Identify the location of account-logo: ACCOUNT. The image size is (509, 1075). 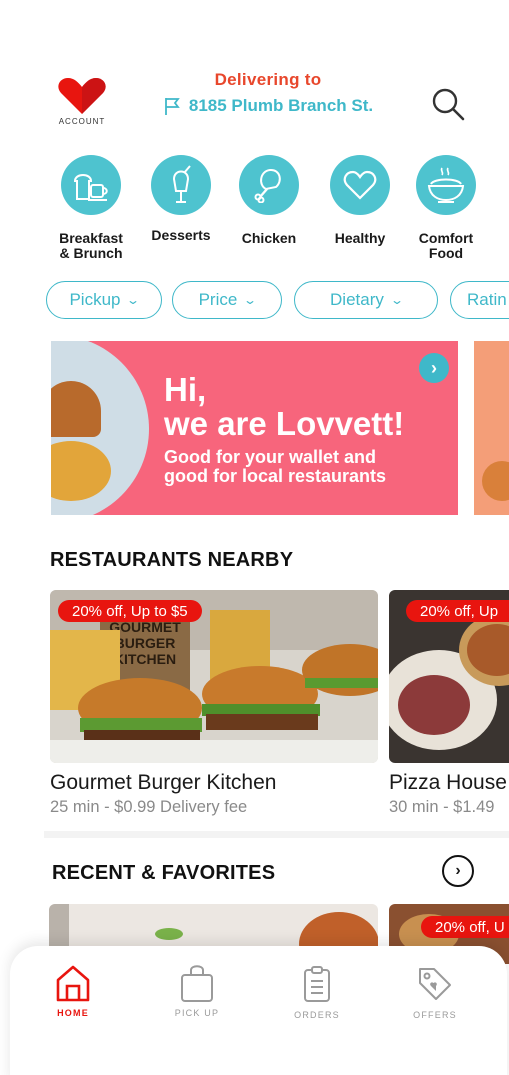
(82, 104).